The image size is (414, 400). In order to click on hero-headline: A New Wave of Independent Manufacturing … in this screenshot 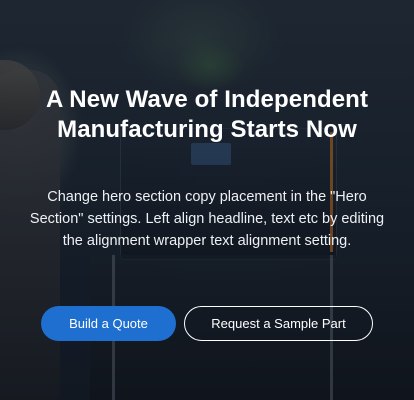, I will do `click(207, 114)`.